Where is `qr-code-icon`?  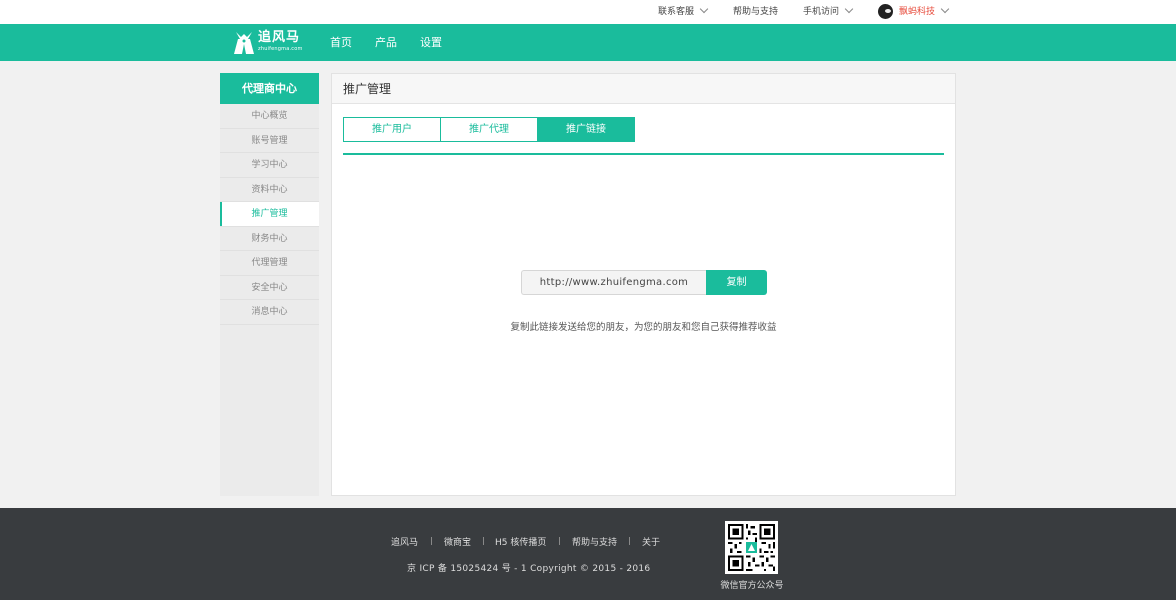
qr-code-icon is located at coordinates (751, 547).